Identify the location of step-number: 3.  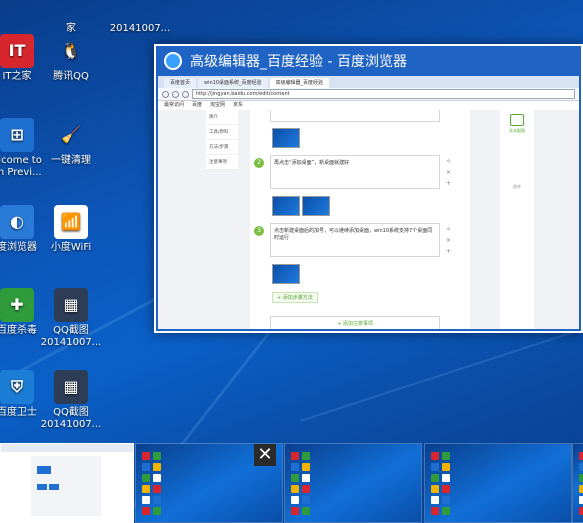
(259, 231).